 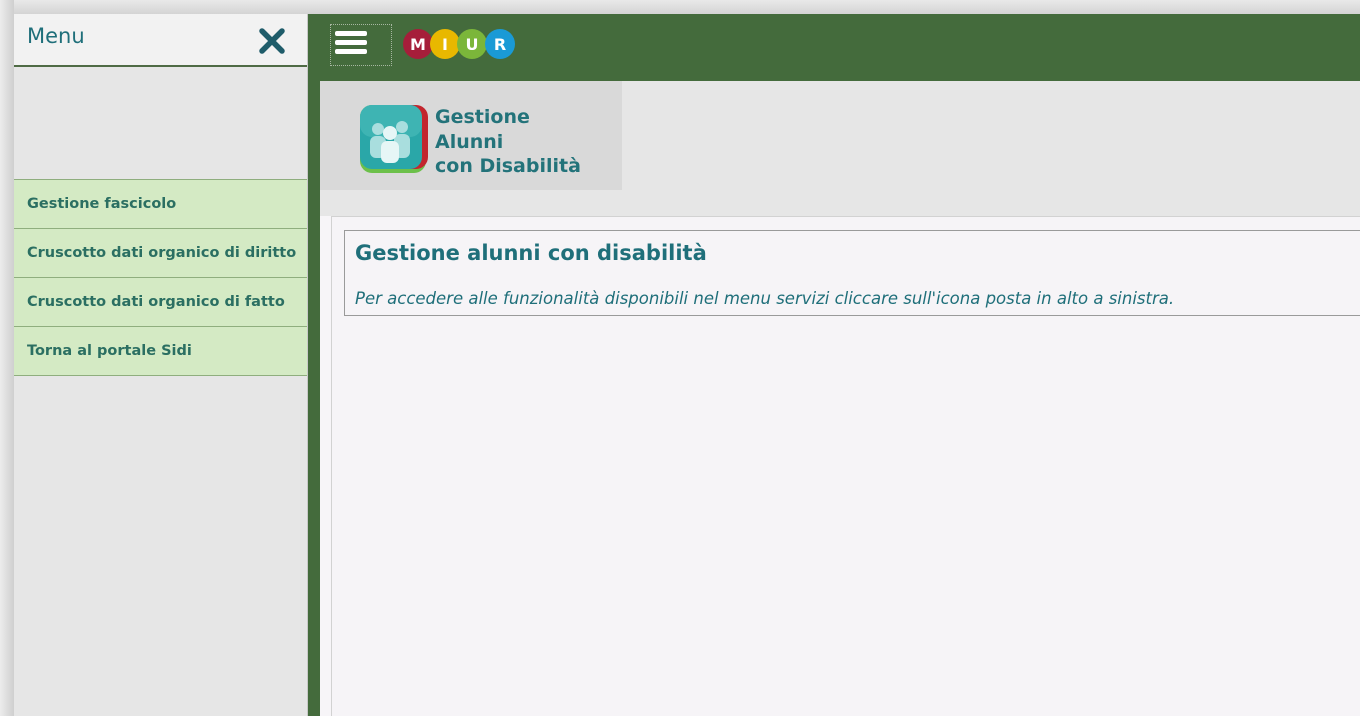 What do you see at coordinates (508, 166) in the screenshot?
I see `app-name-line: con Disabilità` at bounding box center [508, 166].